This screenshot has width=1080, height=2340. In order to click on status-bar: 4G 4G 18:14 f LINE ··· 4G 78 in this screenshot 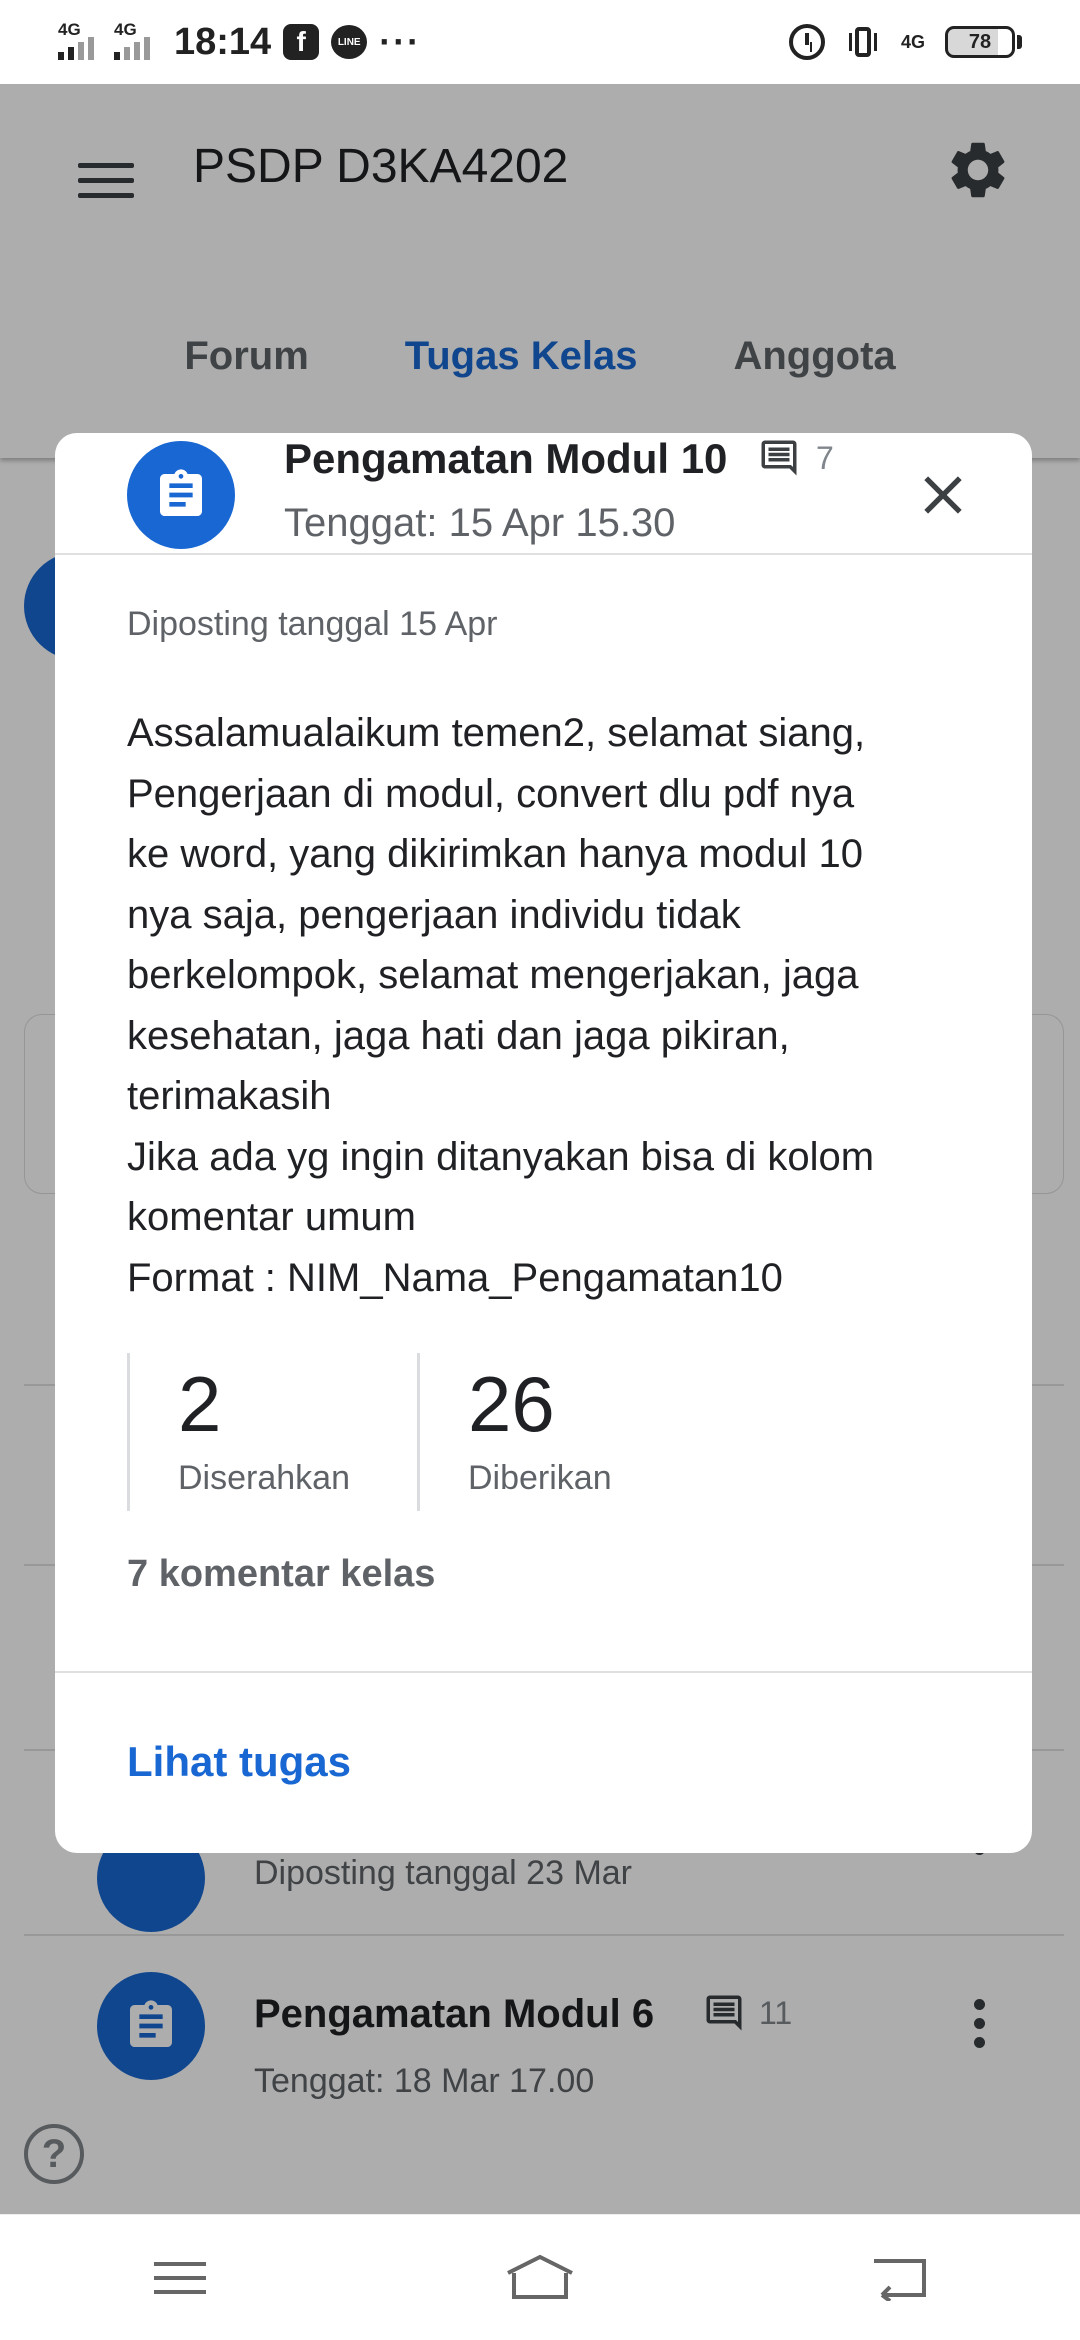, I will do `click(540, 42)`.